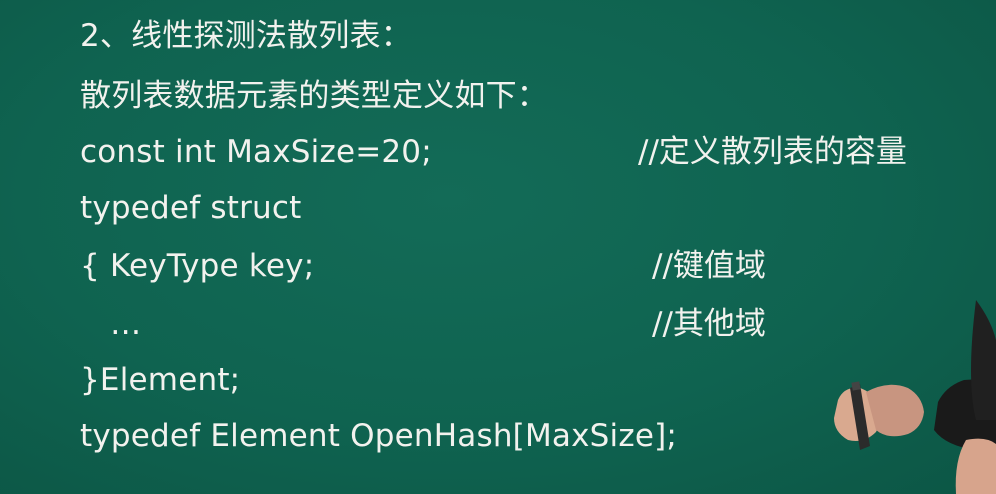 Image resolution: width=996 pixels, height=494 pixels. What do you see at coordinates (709, 266) in the screenshot?
I see `code-comment: //键值域` at bounding box center [709, 266].